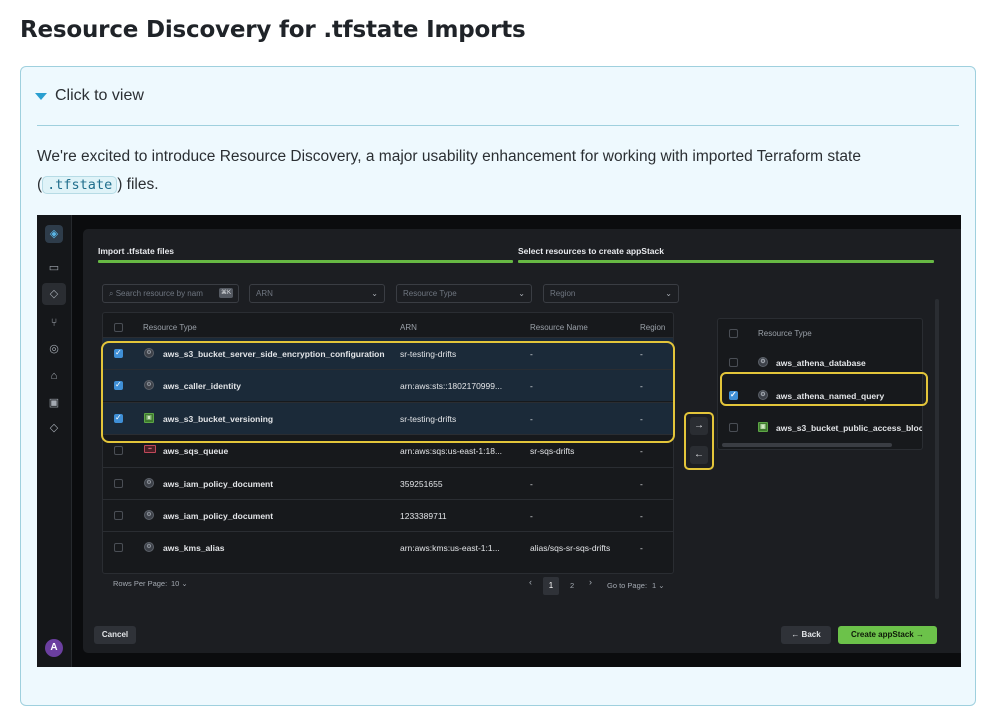 The image size is (990, 706). I want to click on resource-name-cell: alias/sqs-sr-sqs-drifts, so click(570, 548).